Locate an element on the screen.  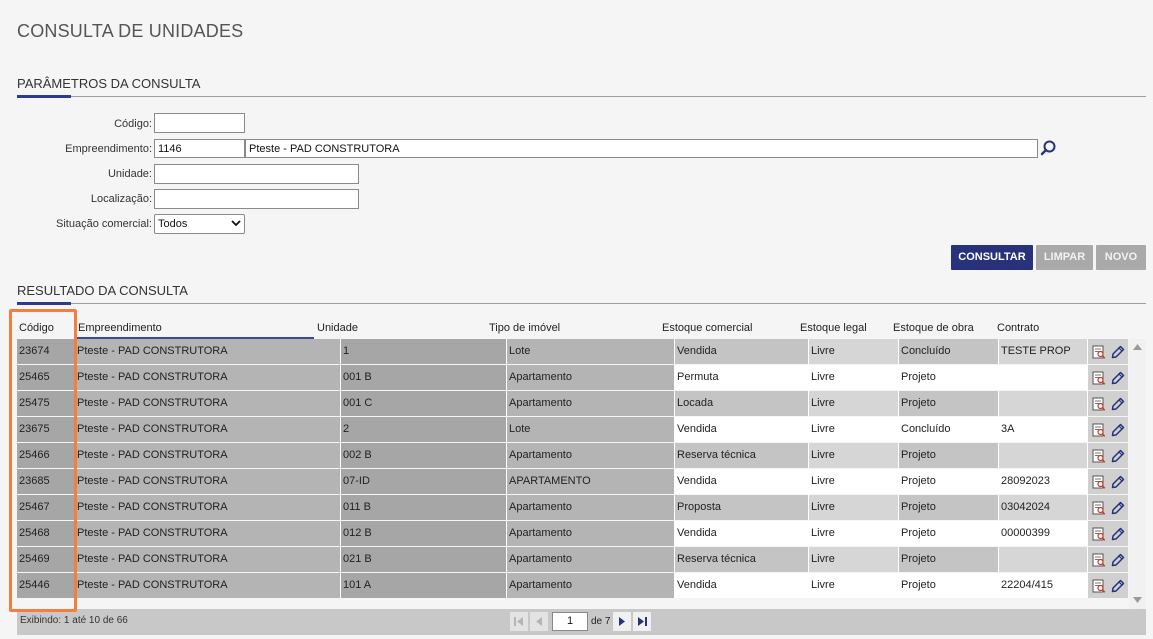
codigo-input is located at coordinates (199, 123).